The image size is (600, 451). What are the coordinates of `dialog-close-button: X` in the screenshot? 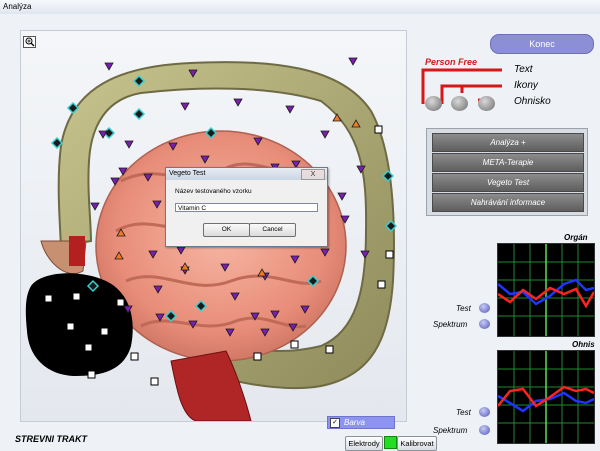 It's located at (313, 174).